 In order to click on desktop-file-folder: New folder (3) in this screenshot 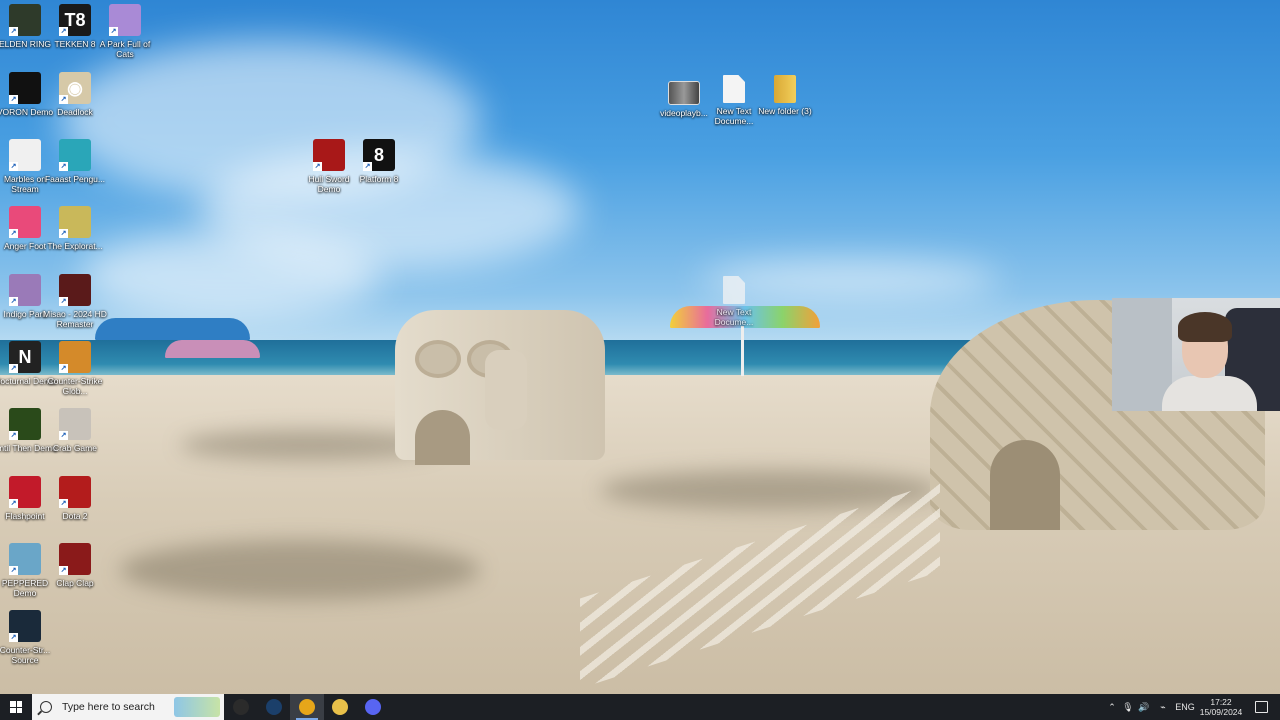, I will do `click(785, 95)`.